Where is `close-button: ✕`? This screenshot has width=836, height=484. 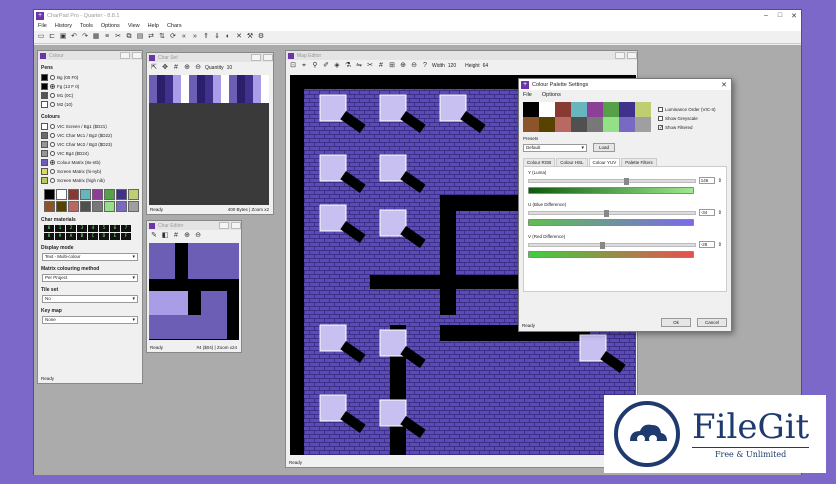
close-button: ✕ is located at coordinates (794, 16).